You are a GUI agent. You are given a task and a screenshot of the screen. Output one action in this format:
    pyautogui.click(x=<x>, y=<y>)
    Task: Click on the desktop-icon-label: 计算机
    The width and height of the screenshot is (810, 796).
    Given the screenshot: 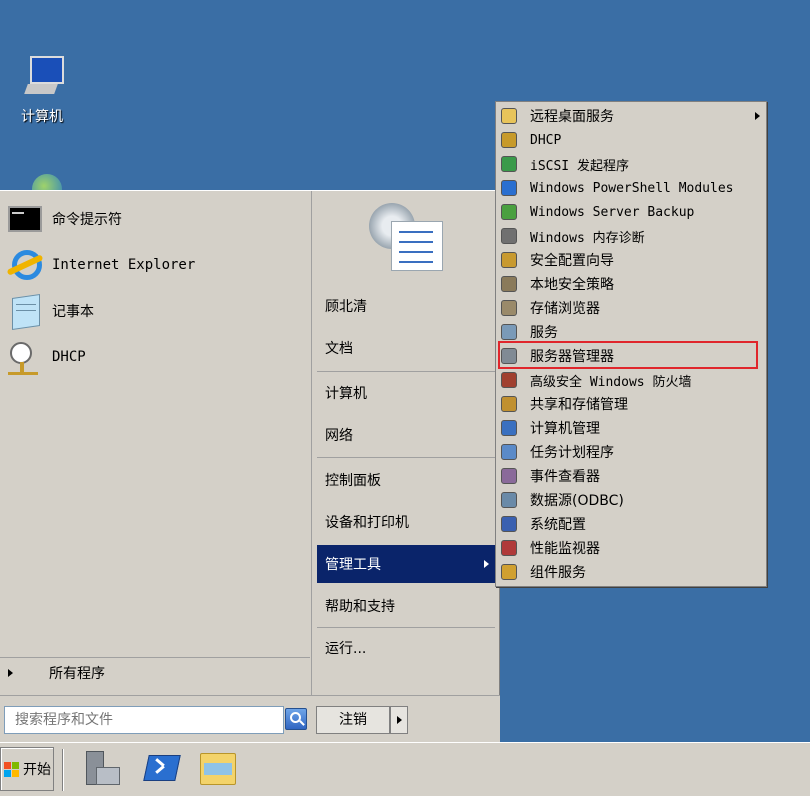 What is the action you would take?
    pyautogui.click(x=42, y=117)
    